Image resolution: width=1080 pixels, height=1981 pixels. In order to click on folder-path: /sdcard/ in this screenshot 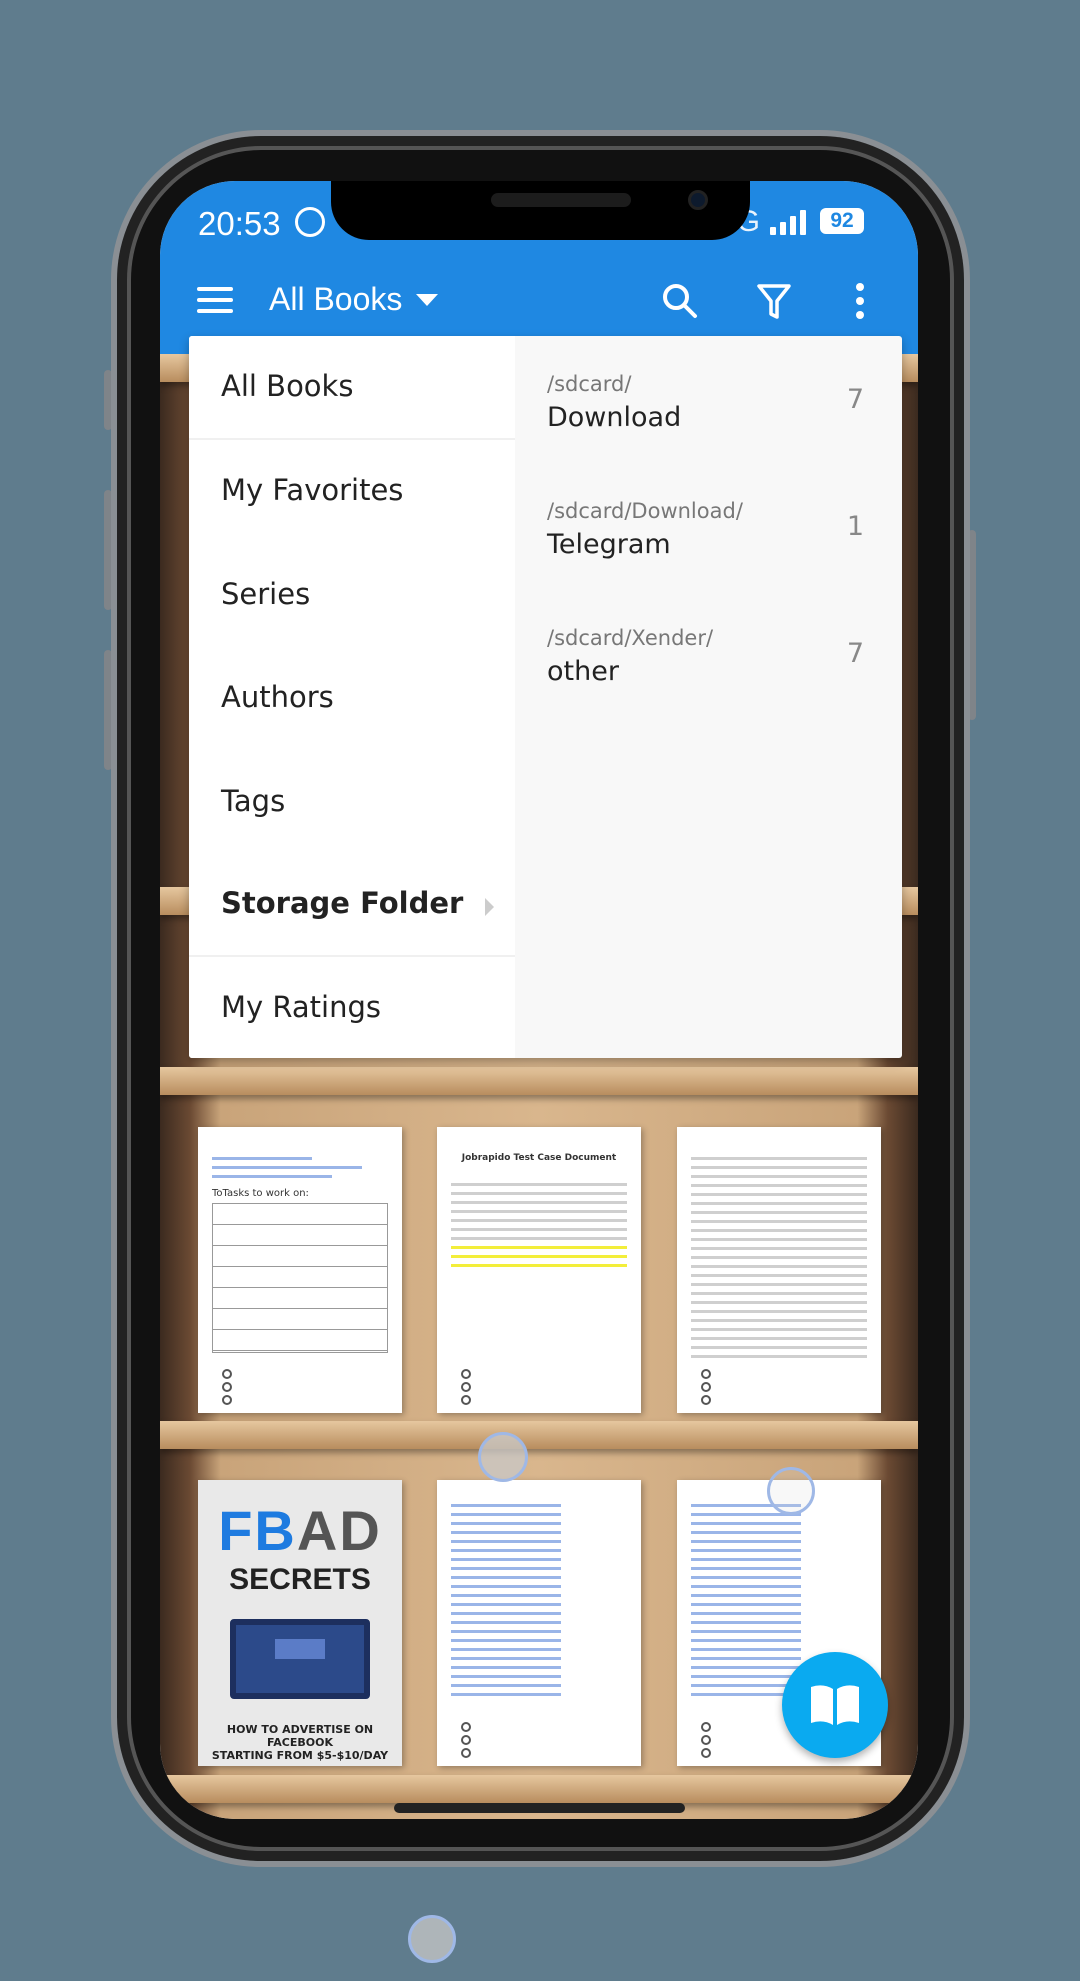, I will do `click(589, 384)`.